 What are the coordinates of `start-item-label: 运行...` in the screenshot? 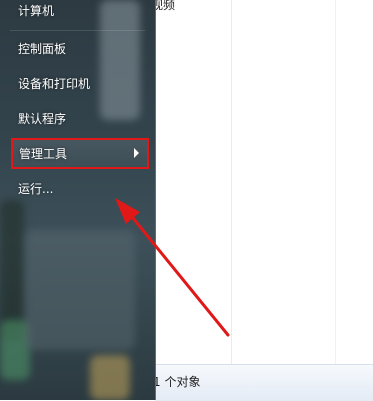 It's located at (36, 188).